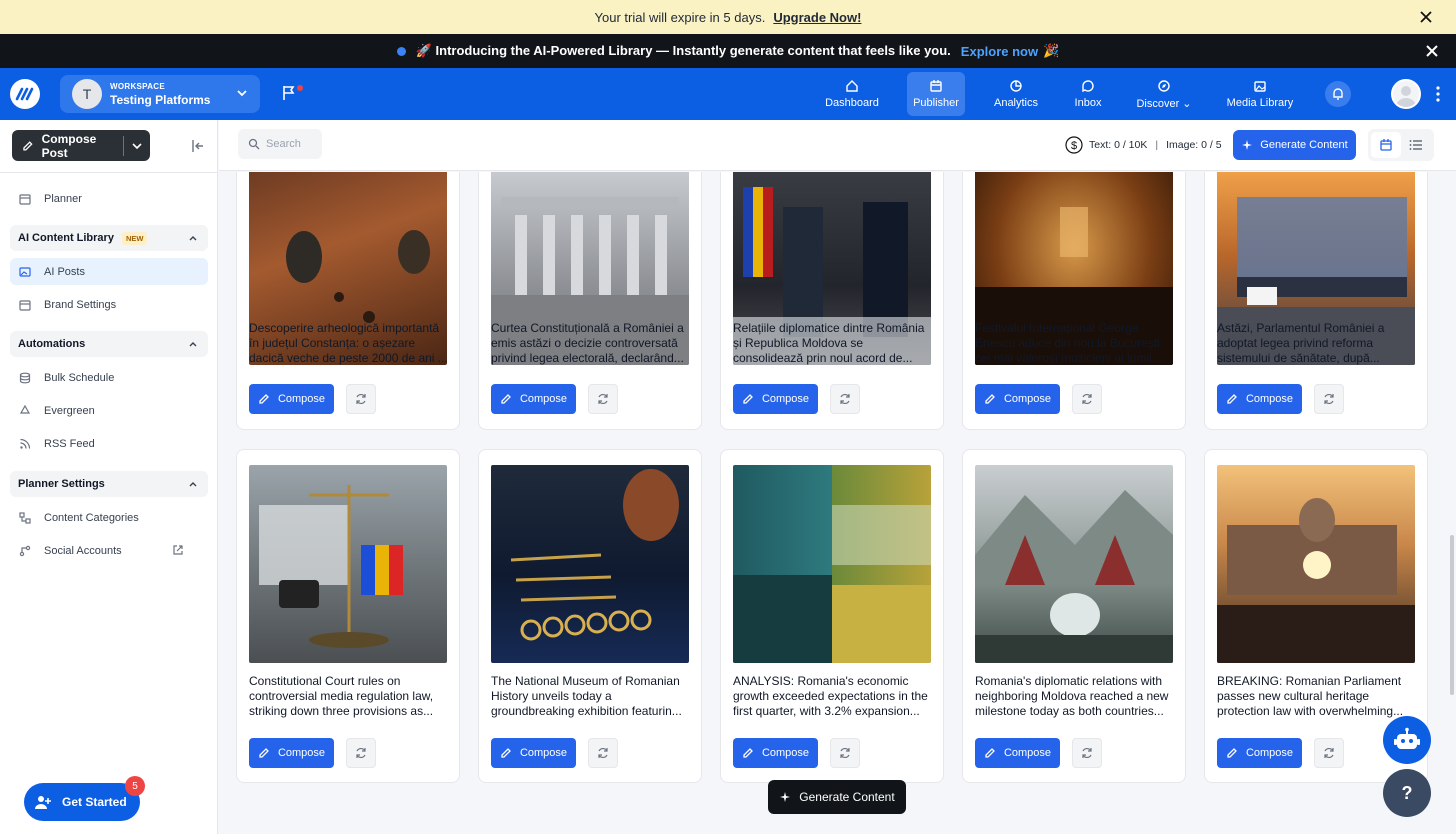 Image resolution: width=1456 pixels, height=834 pixels. Describe the element at coordinates (83, 550) in the screenshot. I see `sidebar-item-label: Social Accounts` at that location.